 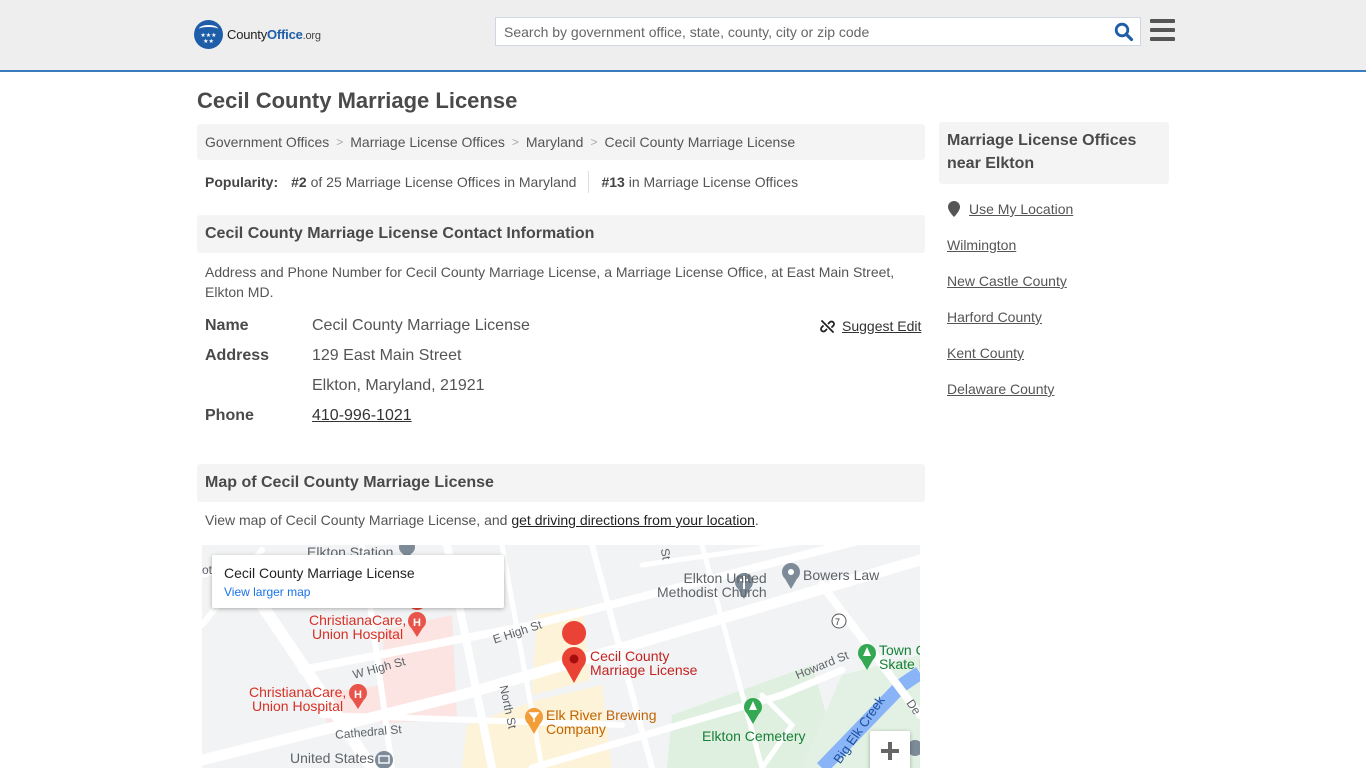 I want to click on search-box, so click(x=818, y=31).